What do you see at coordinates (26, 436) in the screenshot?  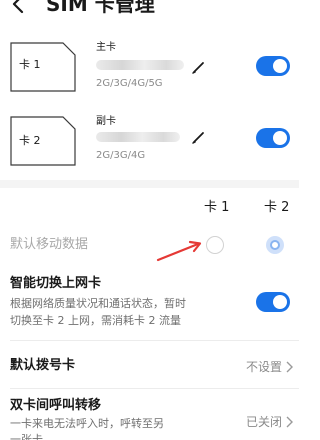 I see `call-forward-desc-2: 一张卡` at bounding box center [26, 436].